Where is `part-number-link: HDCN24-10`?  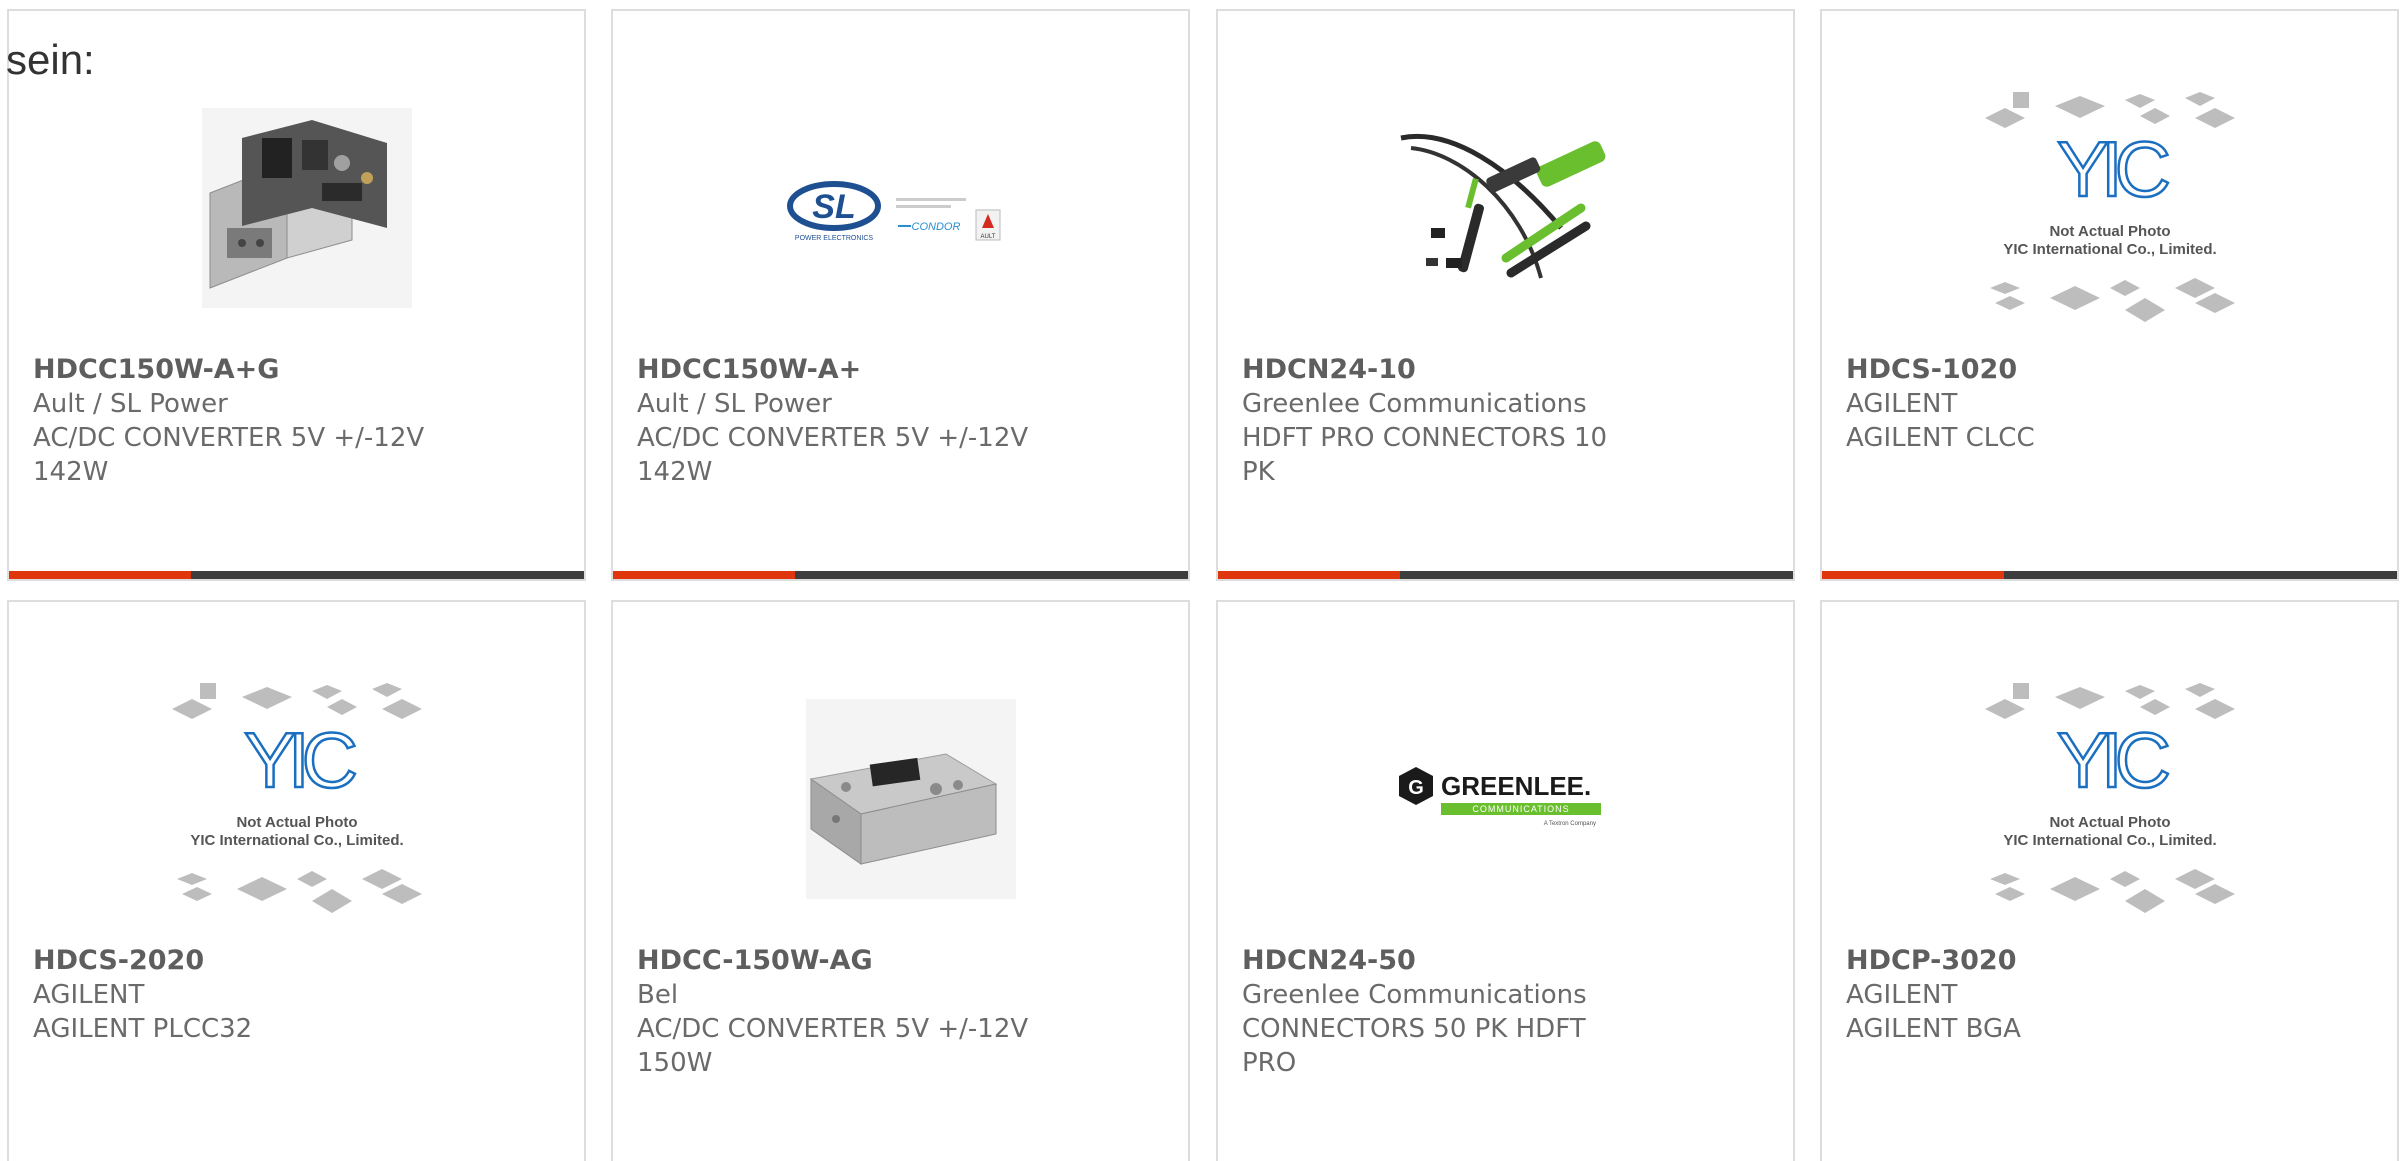 part-number-link: HDCN24-10 is located at coordinates (1329, 369).